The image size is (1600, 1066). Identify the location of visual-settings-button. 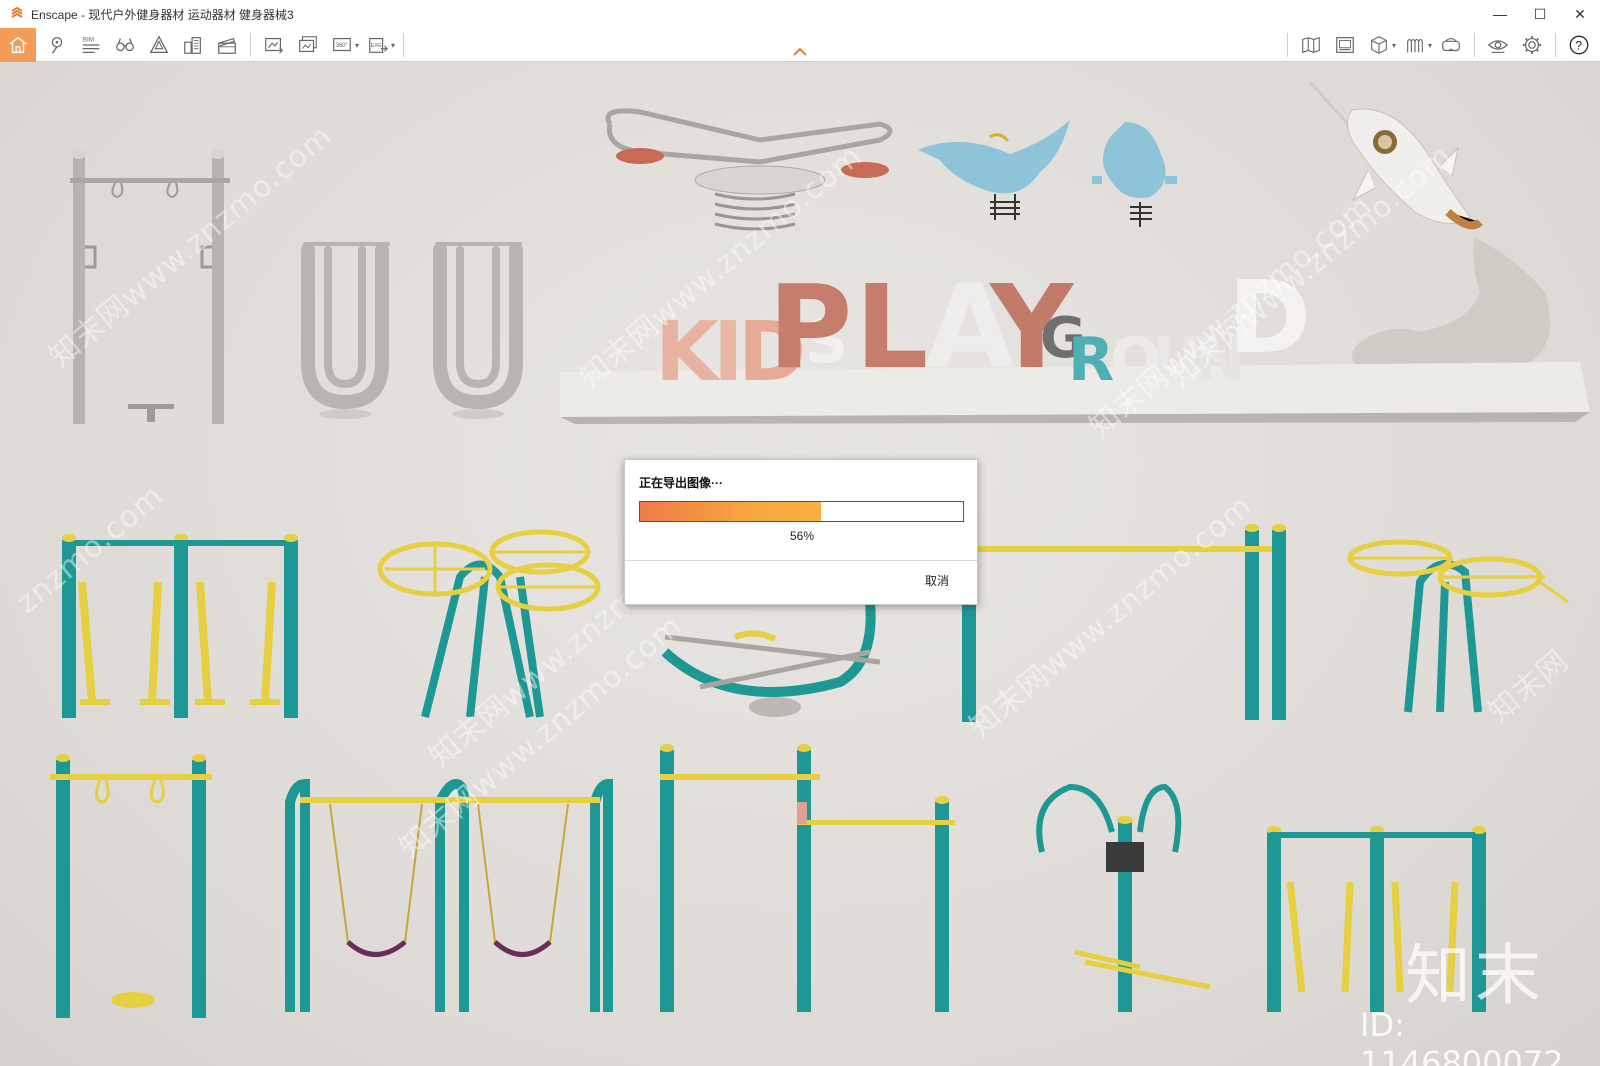
(1498, 45).